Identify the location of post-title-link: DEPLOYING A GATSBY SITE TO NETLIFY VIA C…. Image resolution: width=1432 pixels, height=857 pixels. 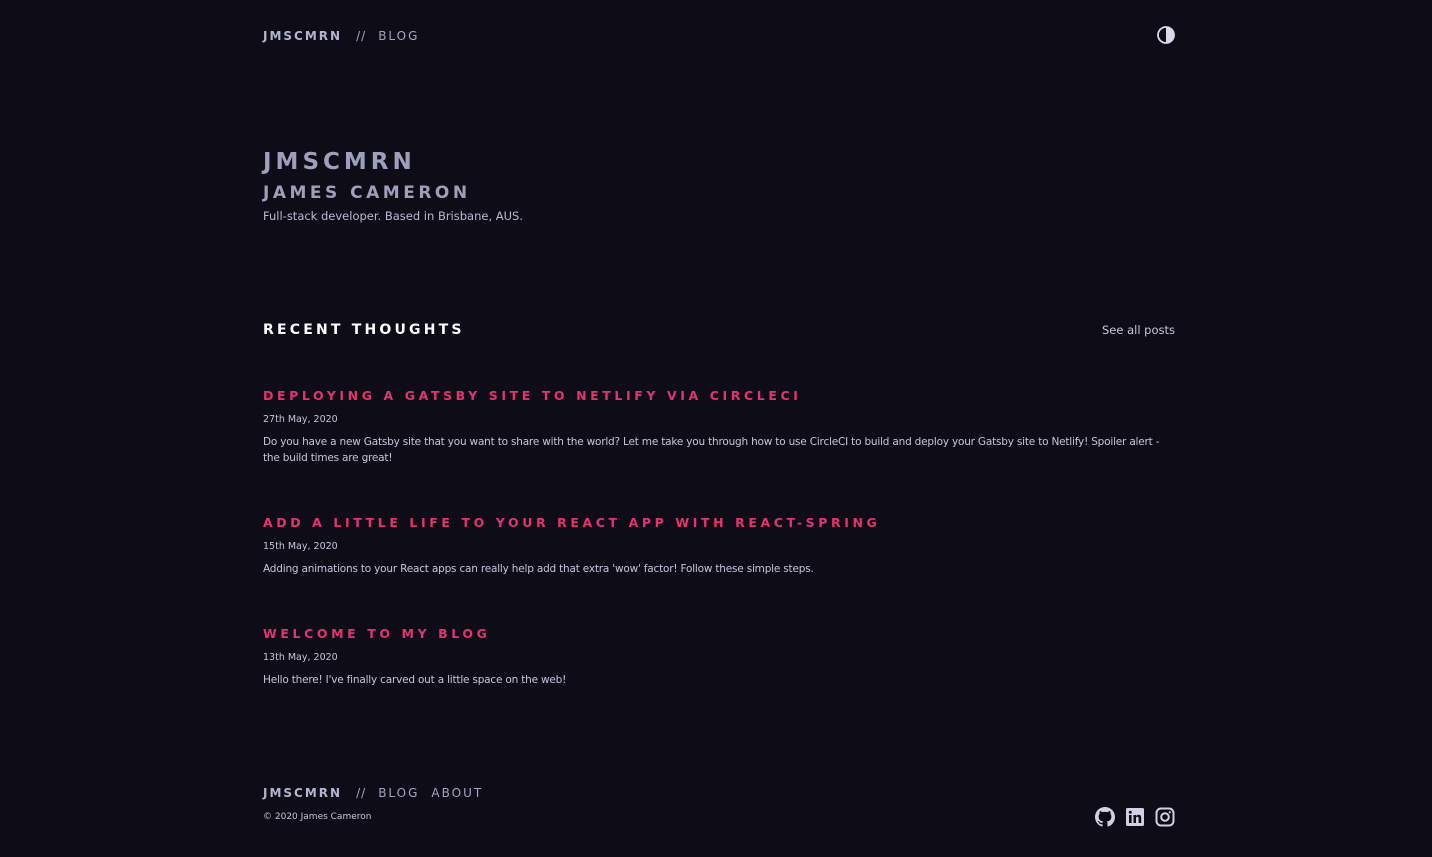
(719, 396).